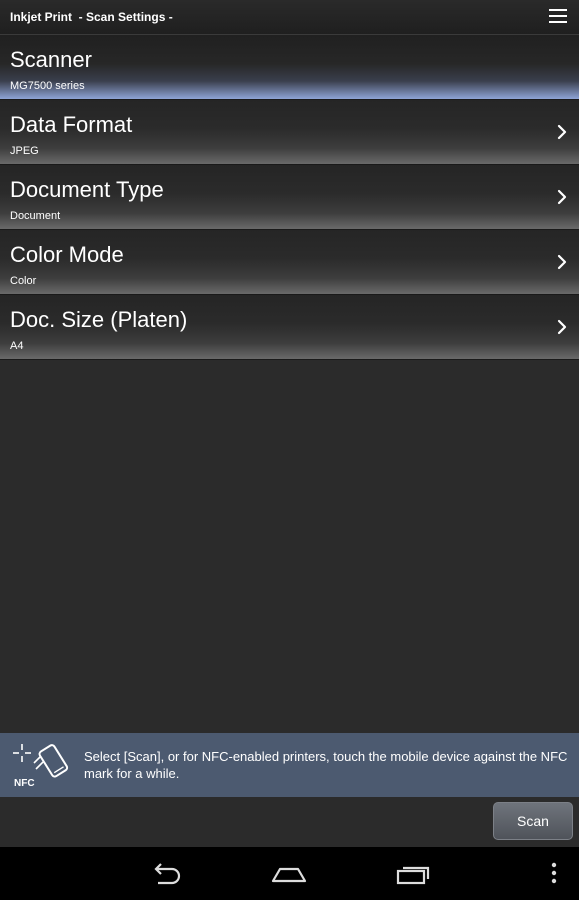 The height and width of the screenshot is (900, 579). I want to click on more-vertical-icon, so click(554, 873).